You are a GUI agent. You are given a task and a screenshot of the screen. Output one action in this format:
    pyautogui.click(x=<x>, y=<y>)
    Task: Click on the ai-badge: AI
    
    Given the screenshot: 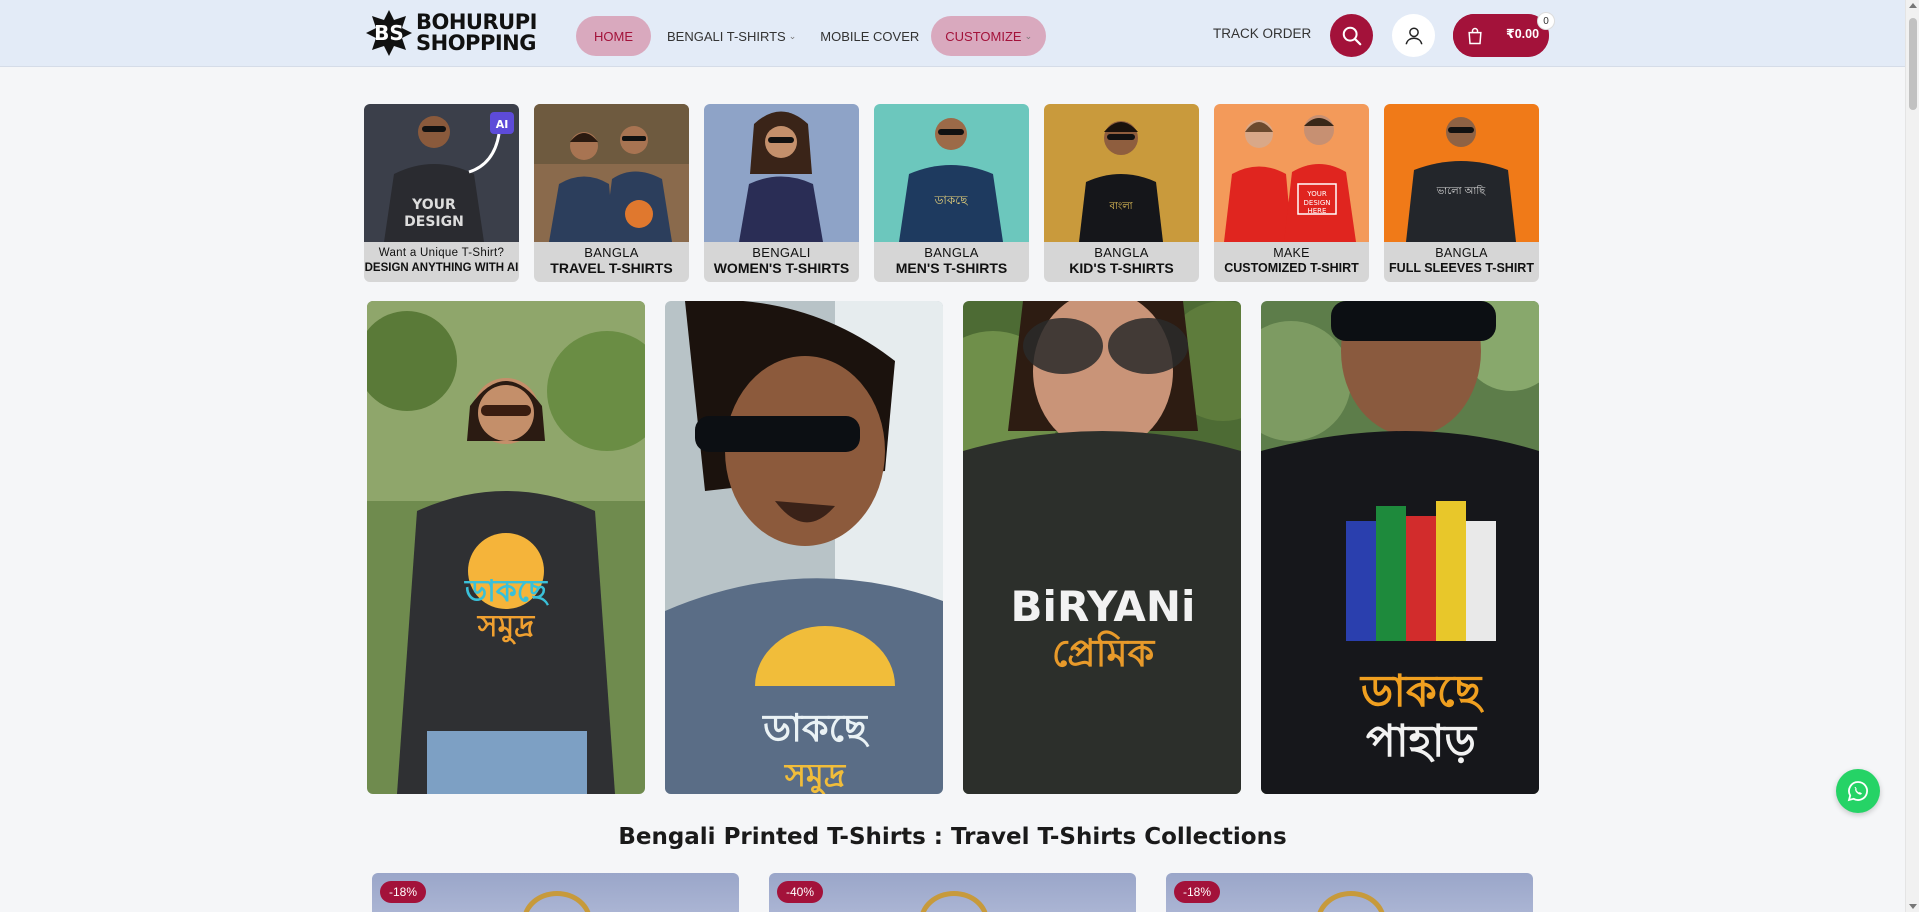 What is the action you would take?
    pyautogui.click(x=502, y=124)
    